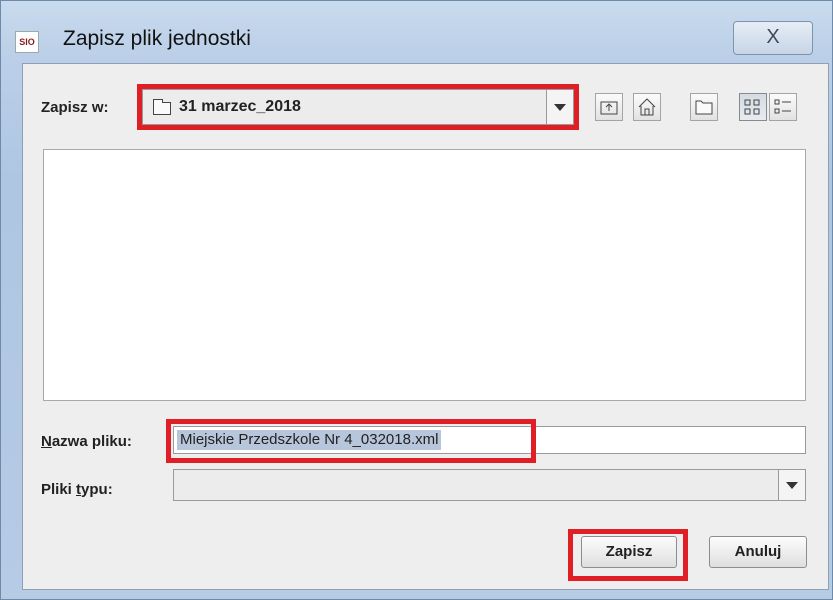  I want to click on folder-up-icon, so click(609, 108).